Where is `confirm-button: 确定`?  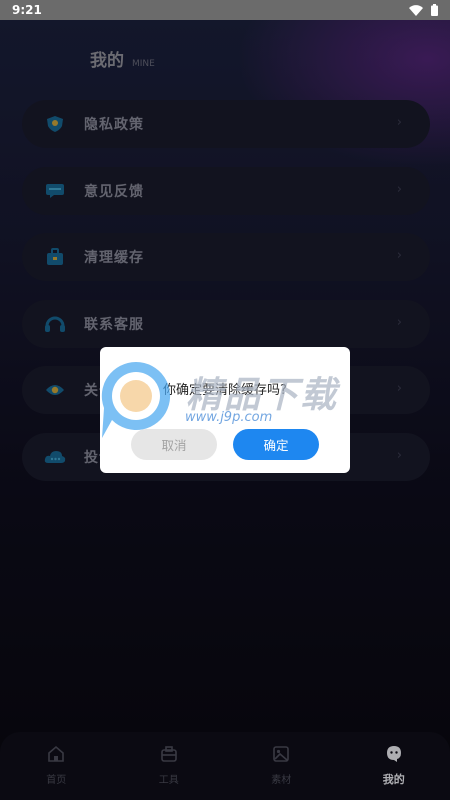 confirm-button: 确定 is located at coordinates (276, 444).